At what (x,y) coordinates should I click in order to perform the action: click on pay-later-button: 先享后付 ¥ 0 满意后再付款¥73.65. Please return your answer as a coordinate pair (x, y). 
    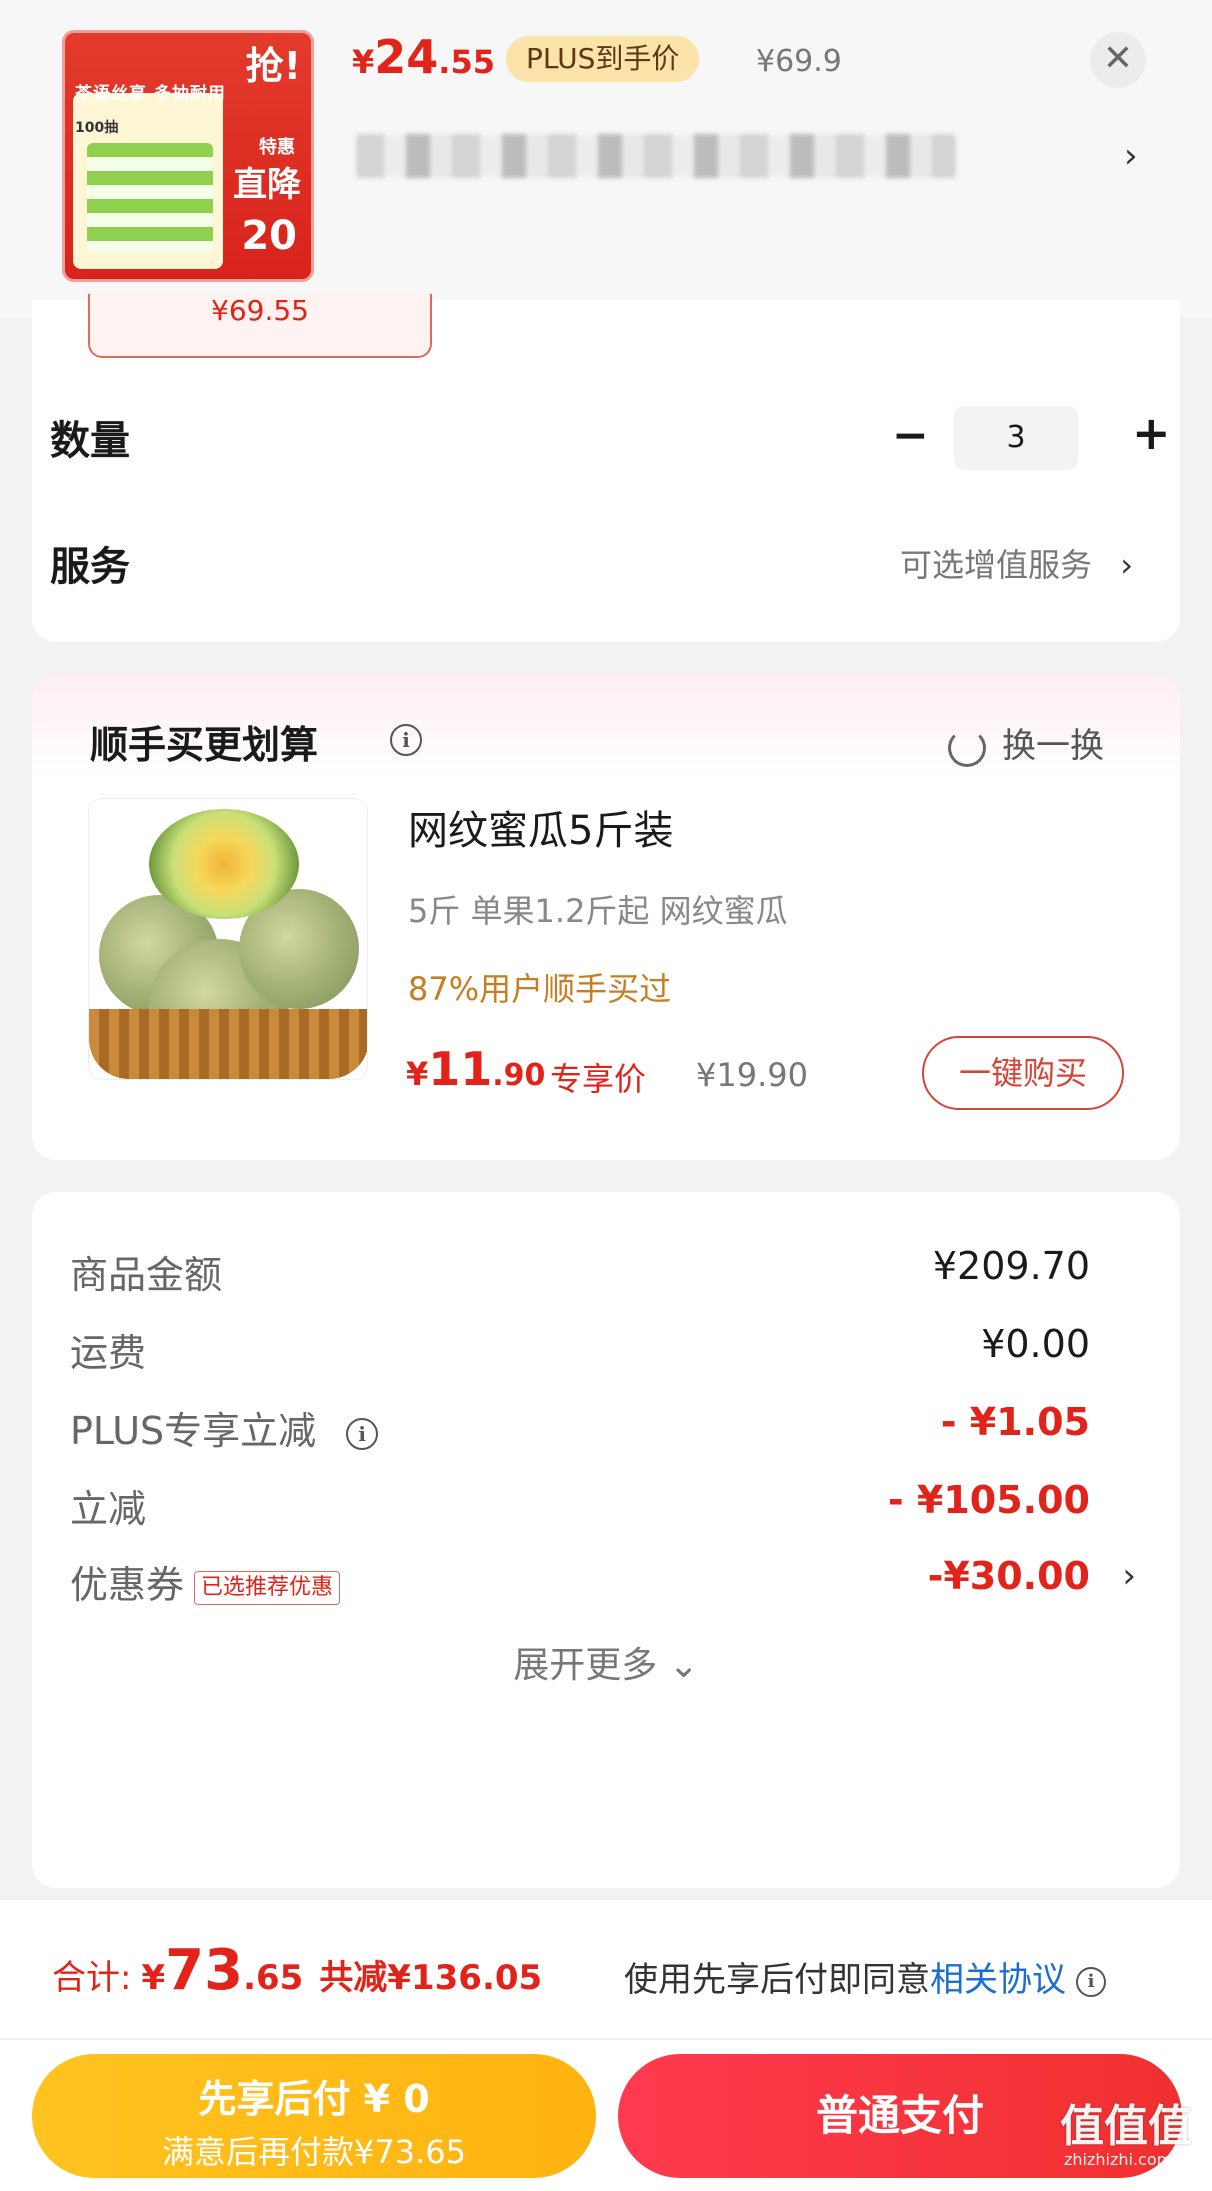
    Looking at the image, I should click on (314, 2116).